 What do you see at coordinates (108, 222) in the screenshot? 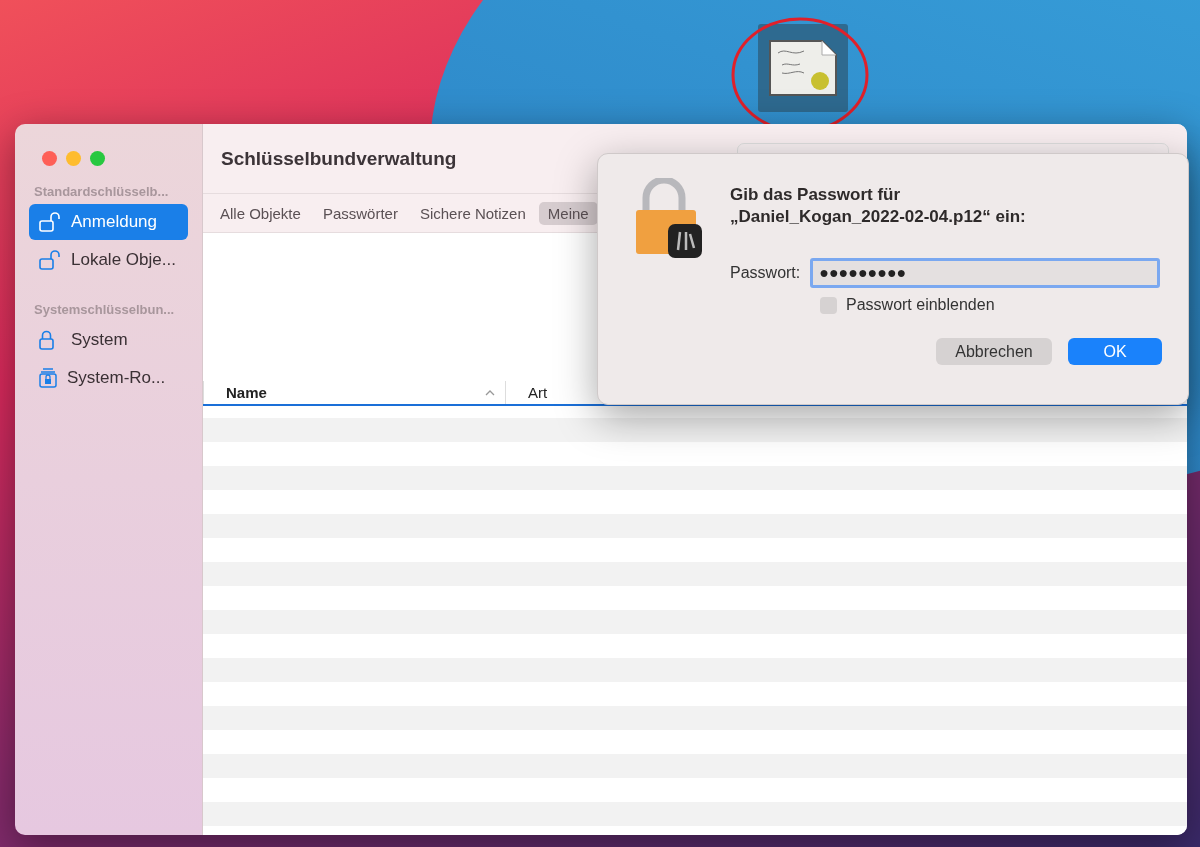
I see `sidebar-item: Anmeldung` at bounding box center [108, 222].